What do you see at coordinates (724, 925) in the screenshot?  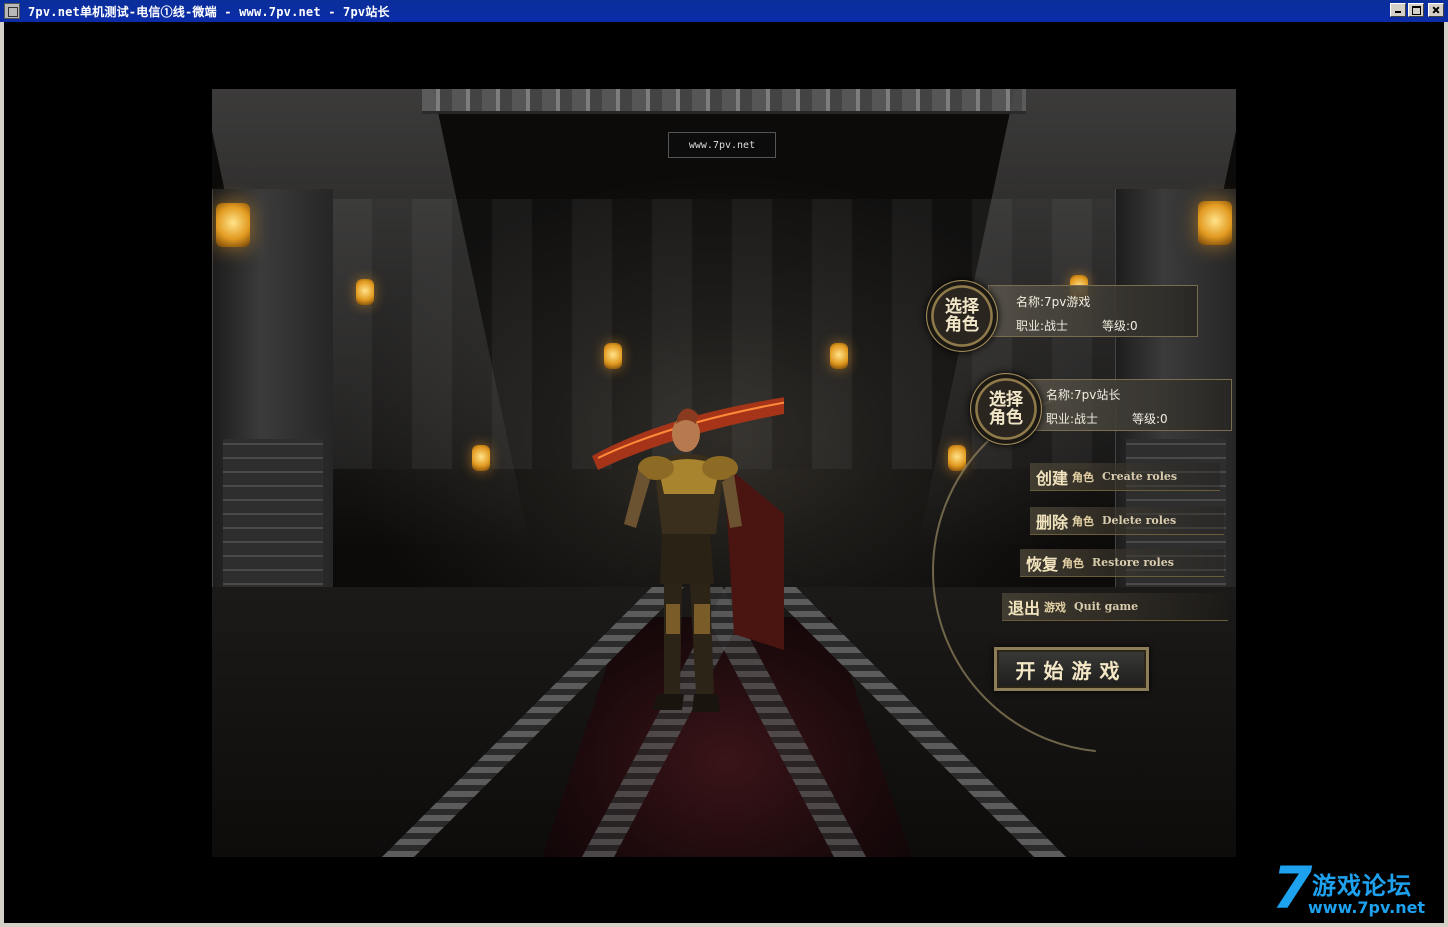 I see `window-frame-bottom` at bounding box center [724, 925].